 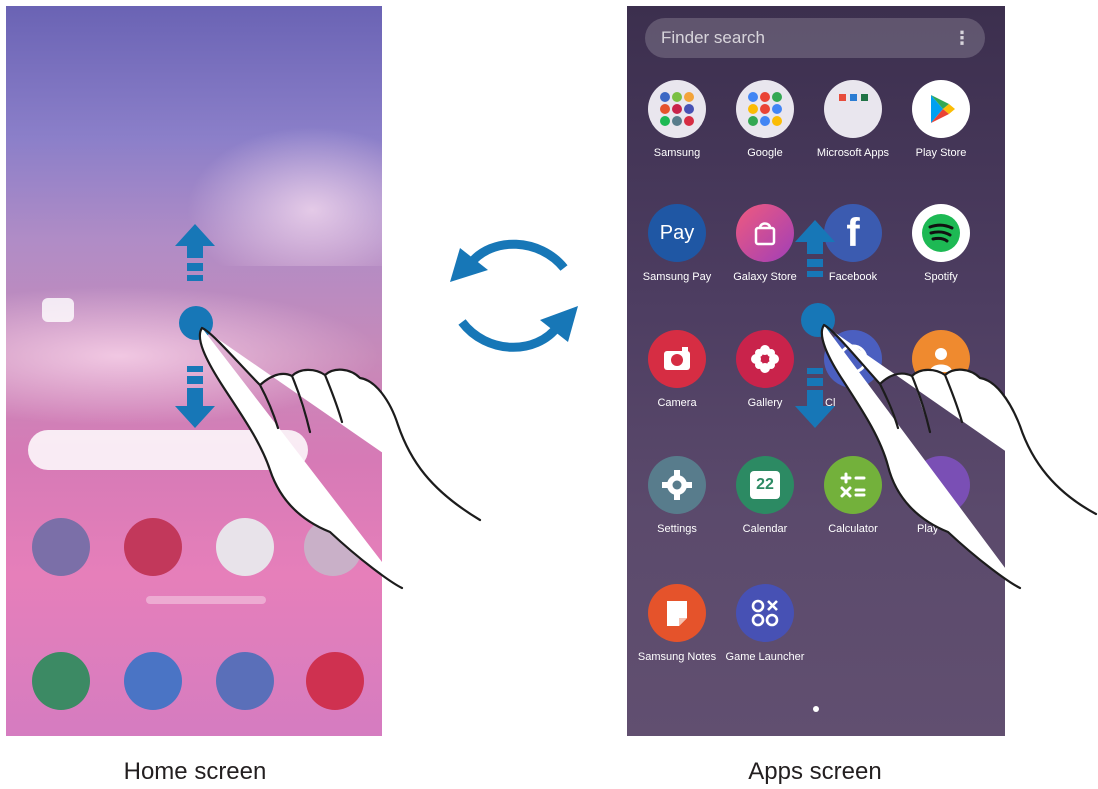 What do you see at coordinates (765, 624) in the screenshot?
I see `app-game-launcher: Game Launcher` at bounding box center [765, 624].